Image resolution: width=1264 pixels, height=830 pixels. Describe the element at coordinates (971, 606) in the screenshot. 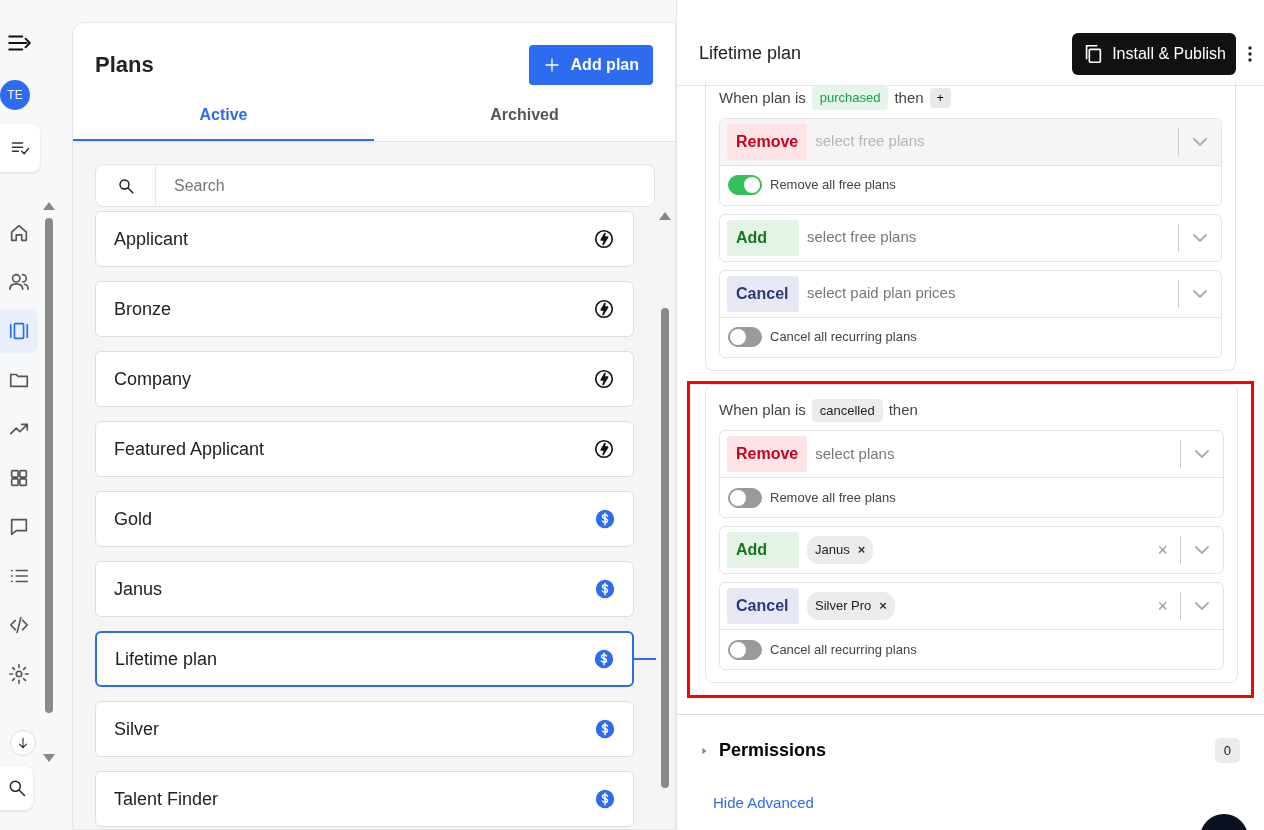

I see `action-select: Cancel Silver Pro × ×` at that location.